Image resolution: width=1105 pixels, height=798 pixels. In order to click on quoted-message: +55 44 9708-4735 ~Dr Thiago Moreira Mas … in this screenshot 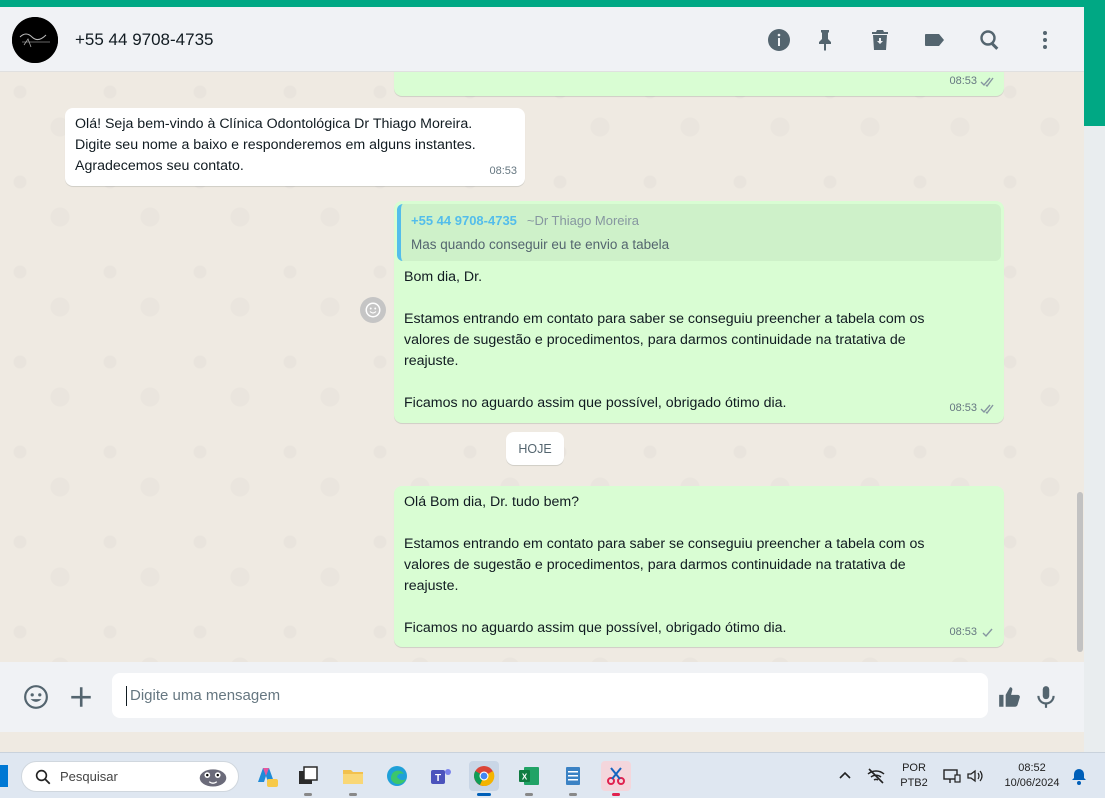, I will do `click(699, 232)`.